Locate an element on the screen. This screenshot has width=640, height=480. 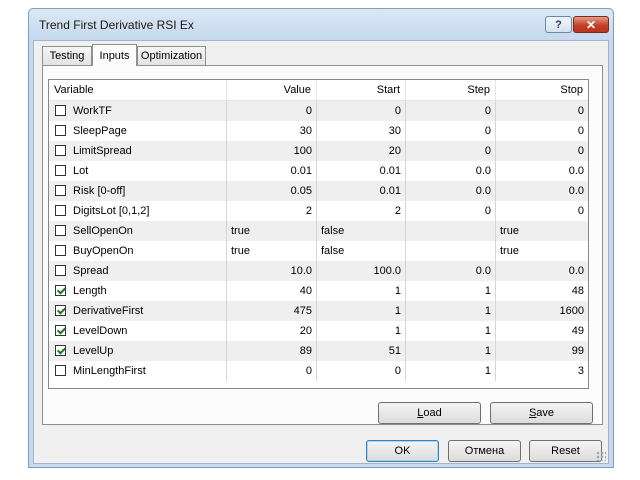
table-row: DigitsLot [0,1,2] 2 2 0 0 is located at coordinates (318, 211).